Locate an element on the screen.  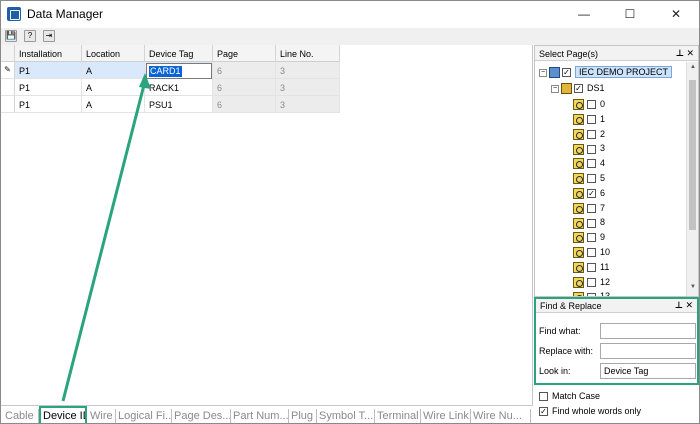
tree-page-node: 9 is located at coordinates (589, 238).